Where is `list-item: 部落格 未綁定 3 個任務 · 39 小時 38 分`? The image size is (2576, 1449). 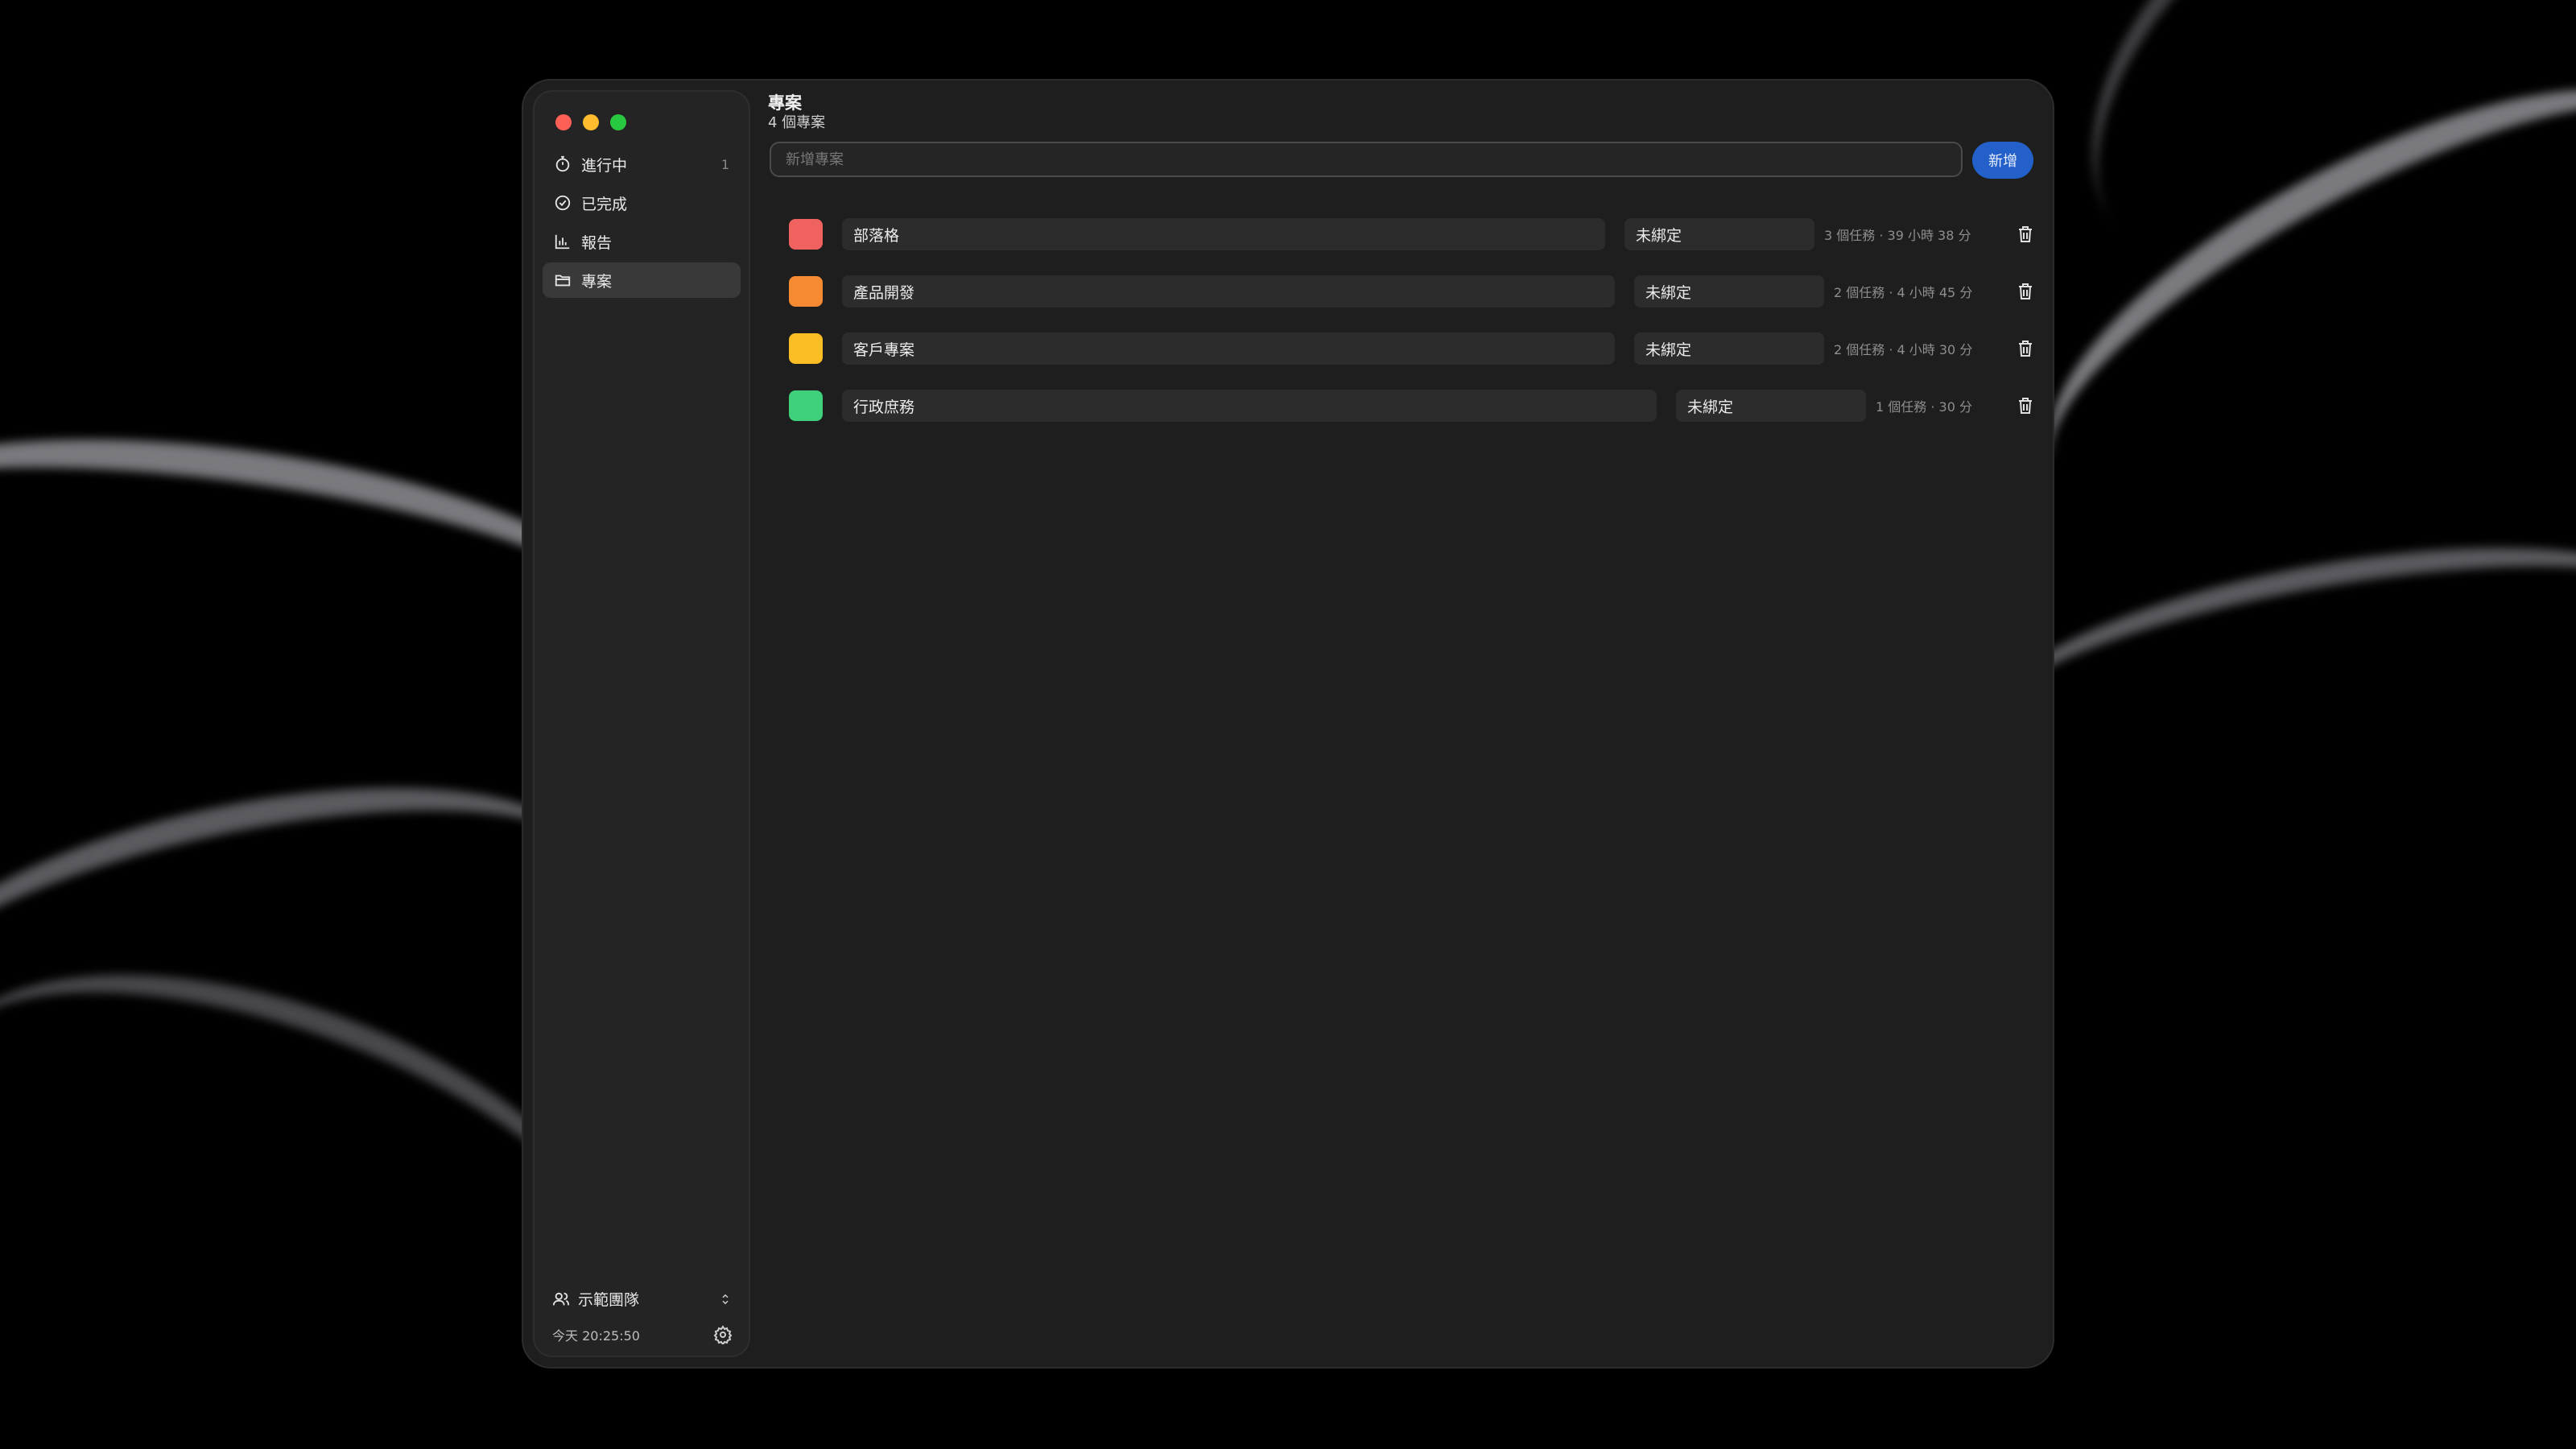
list-item: 部落格 未綁定 3 個任務 · 39 小時 38 分 is located at coordinates (1412, 234).